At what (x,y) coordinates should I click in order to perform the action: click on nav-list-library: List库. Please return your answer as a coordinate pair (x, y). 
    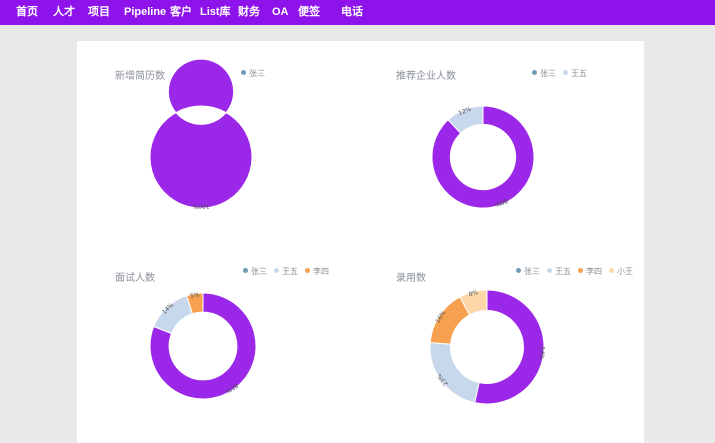
    Looking at the image, I should click on (215, 12).